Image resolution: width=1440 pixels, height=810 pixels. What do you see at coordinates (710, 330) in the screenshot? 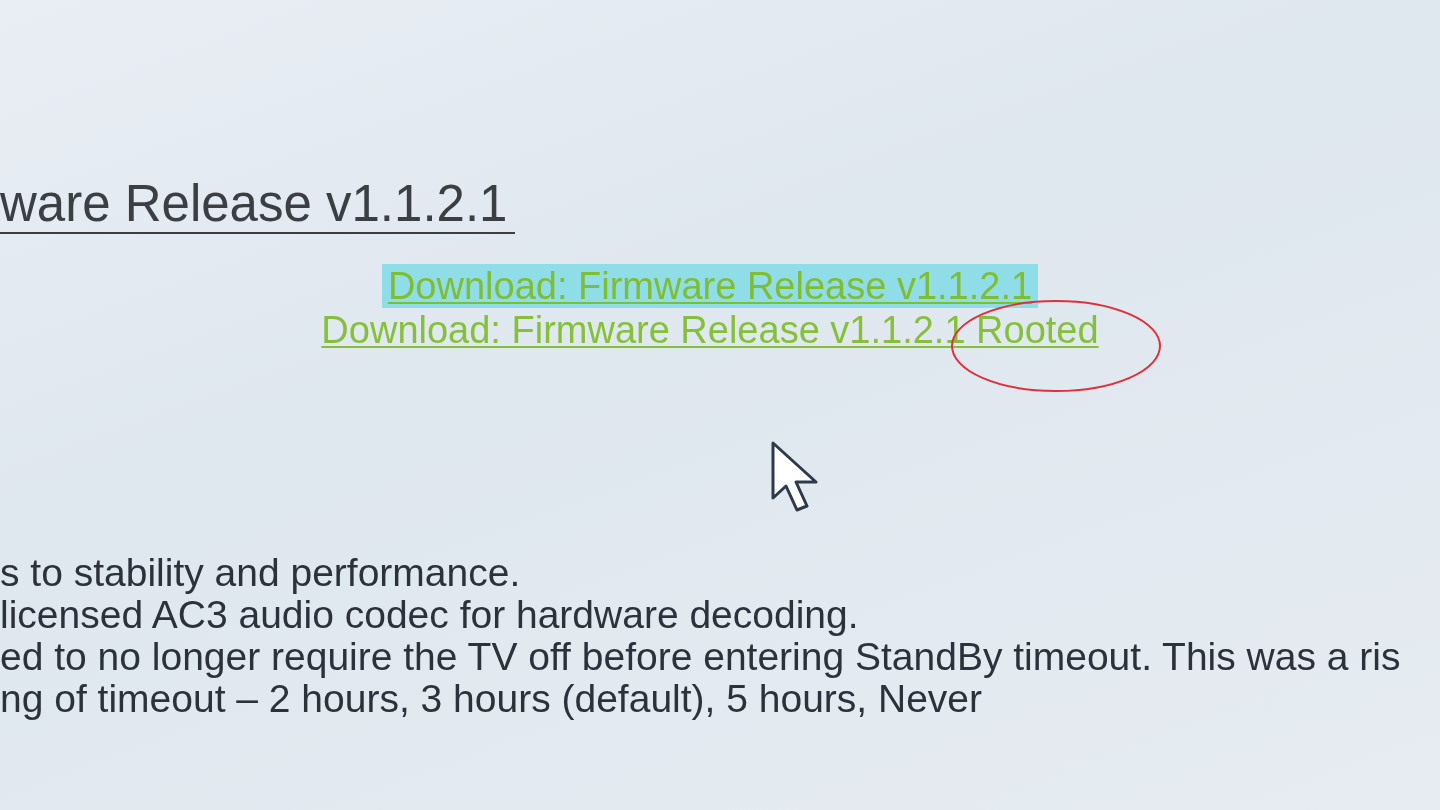
I see `download-link: Download: Firmware Release v1.1.2.1 Rooted` at bounding box center [710, 330].